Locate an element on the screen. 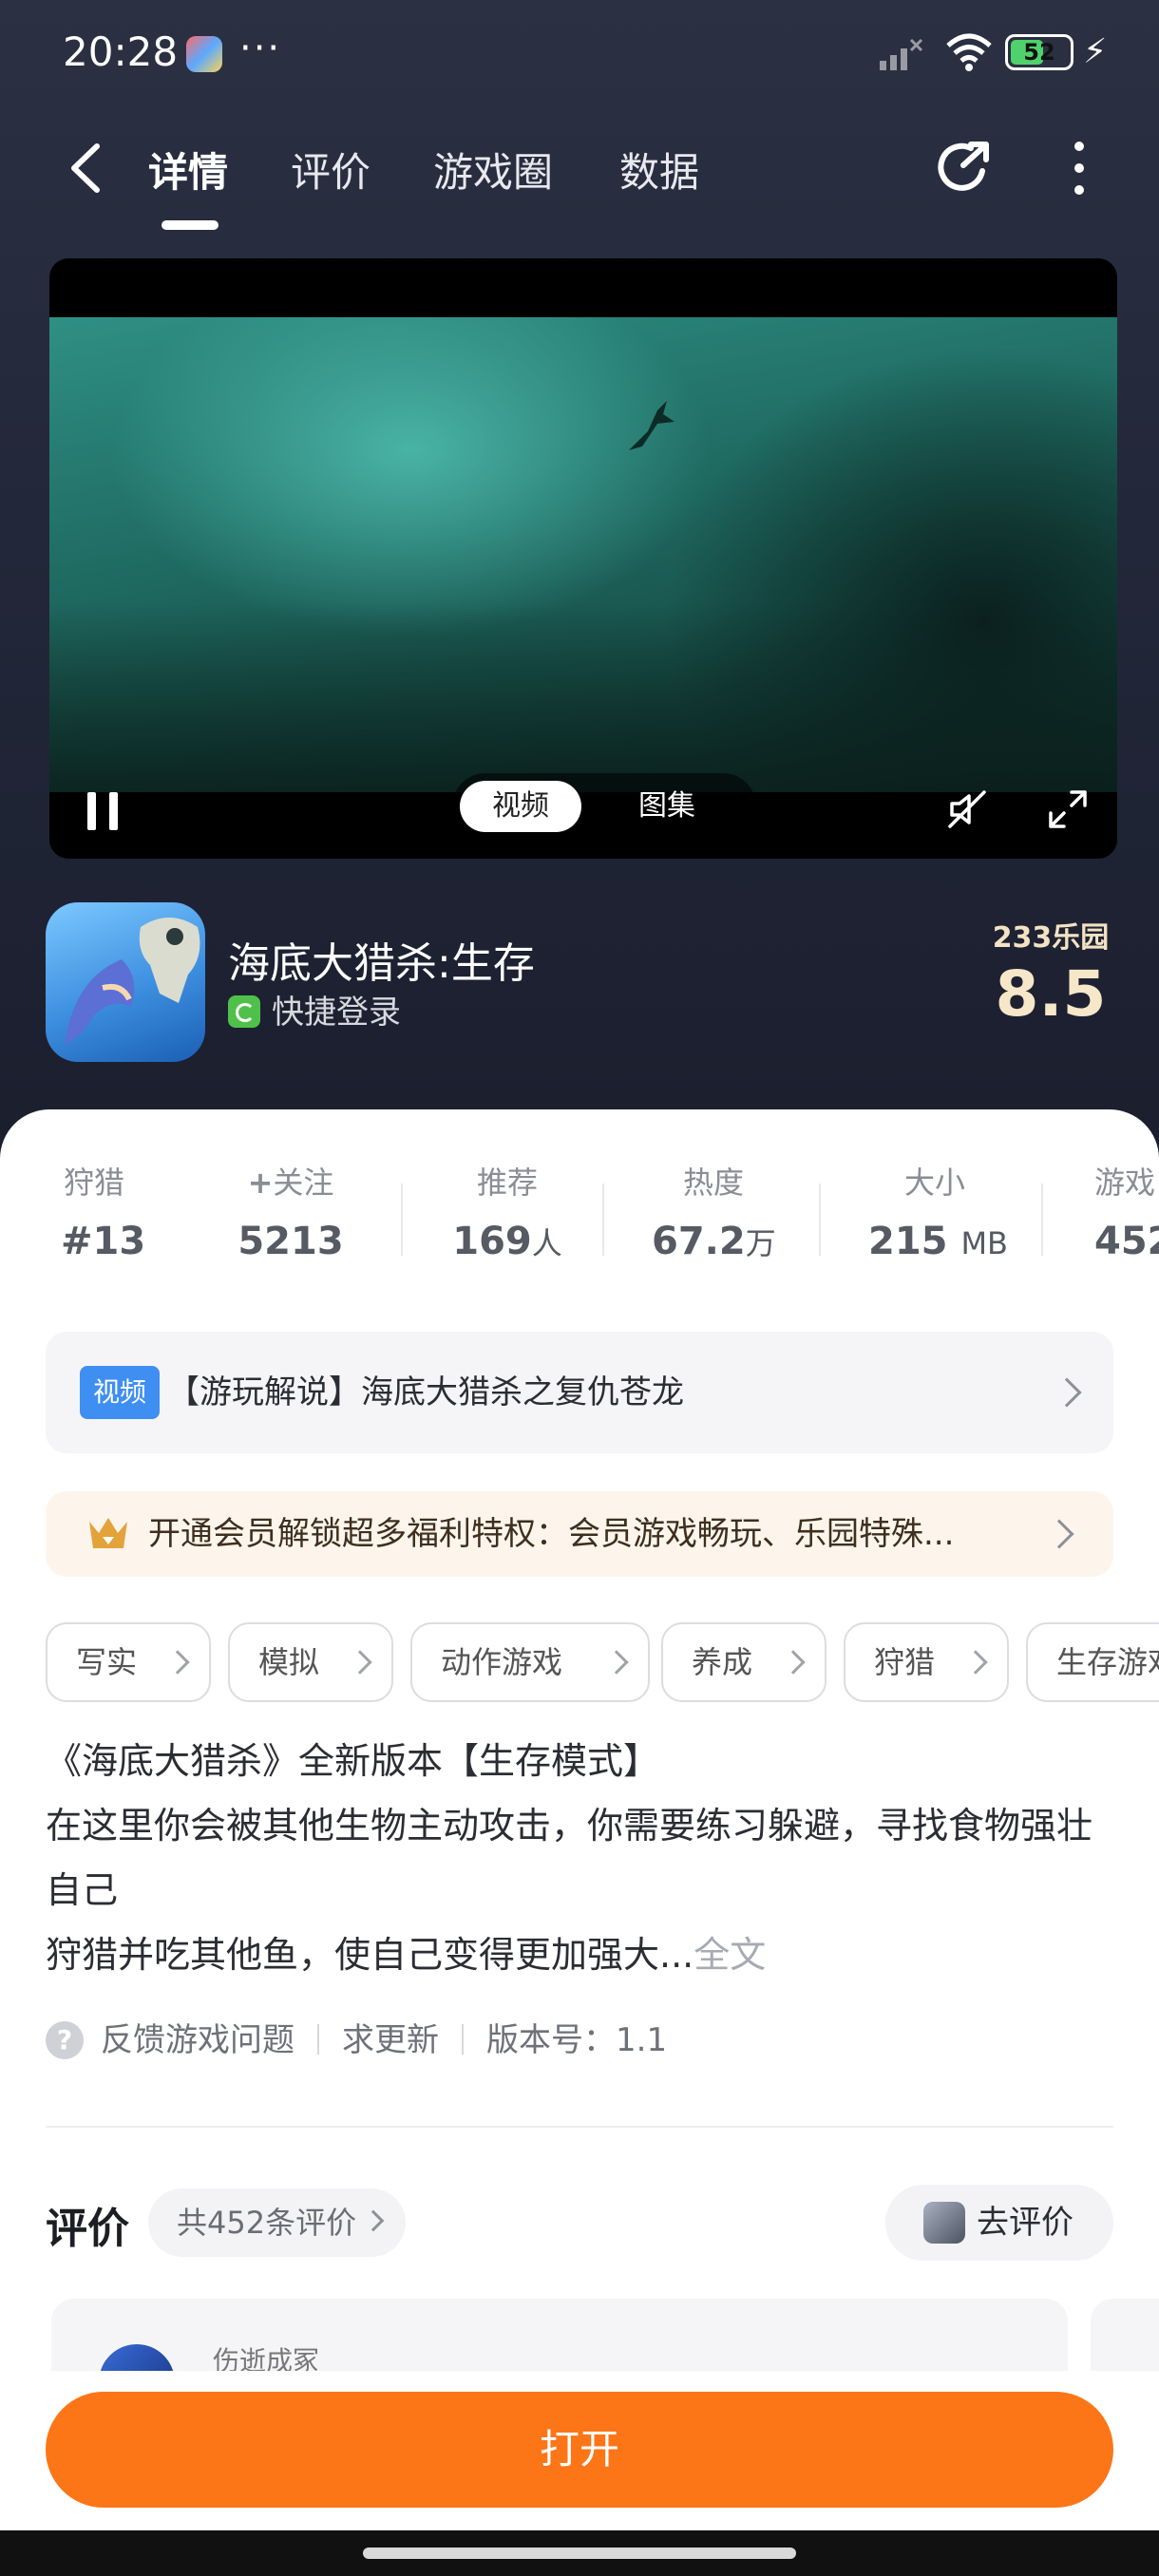 Image resolution: width=1159 pixels, height=2576 pixels. video-guide-title: 【游玩解说】海底大猎杀之复仇苍龙 is located at coordinates (425, 1392).